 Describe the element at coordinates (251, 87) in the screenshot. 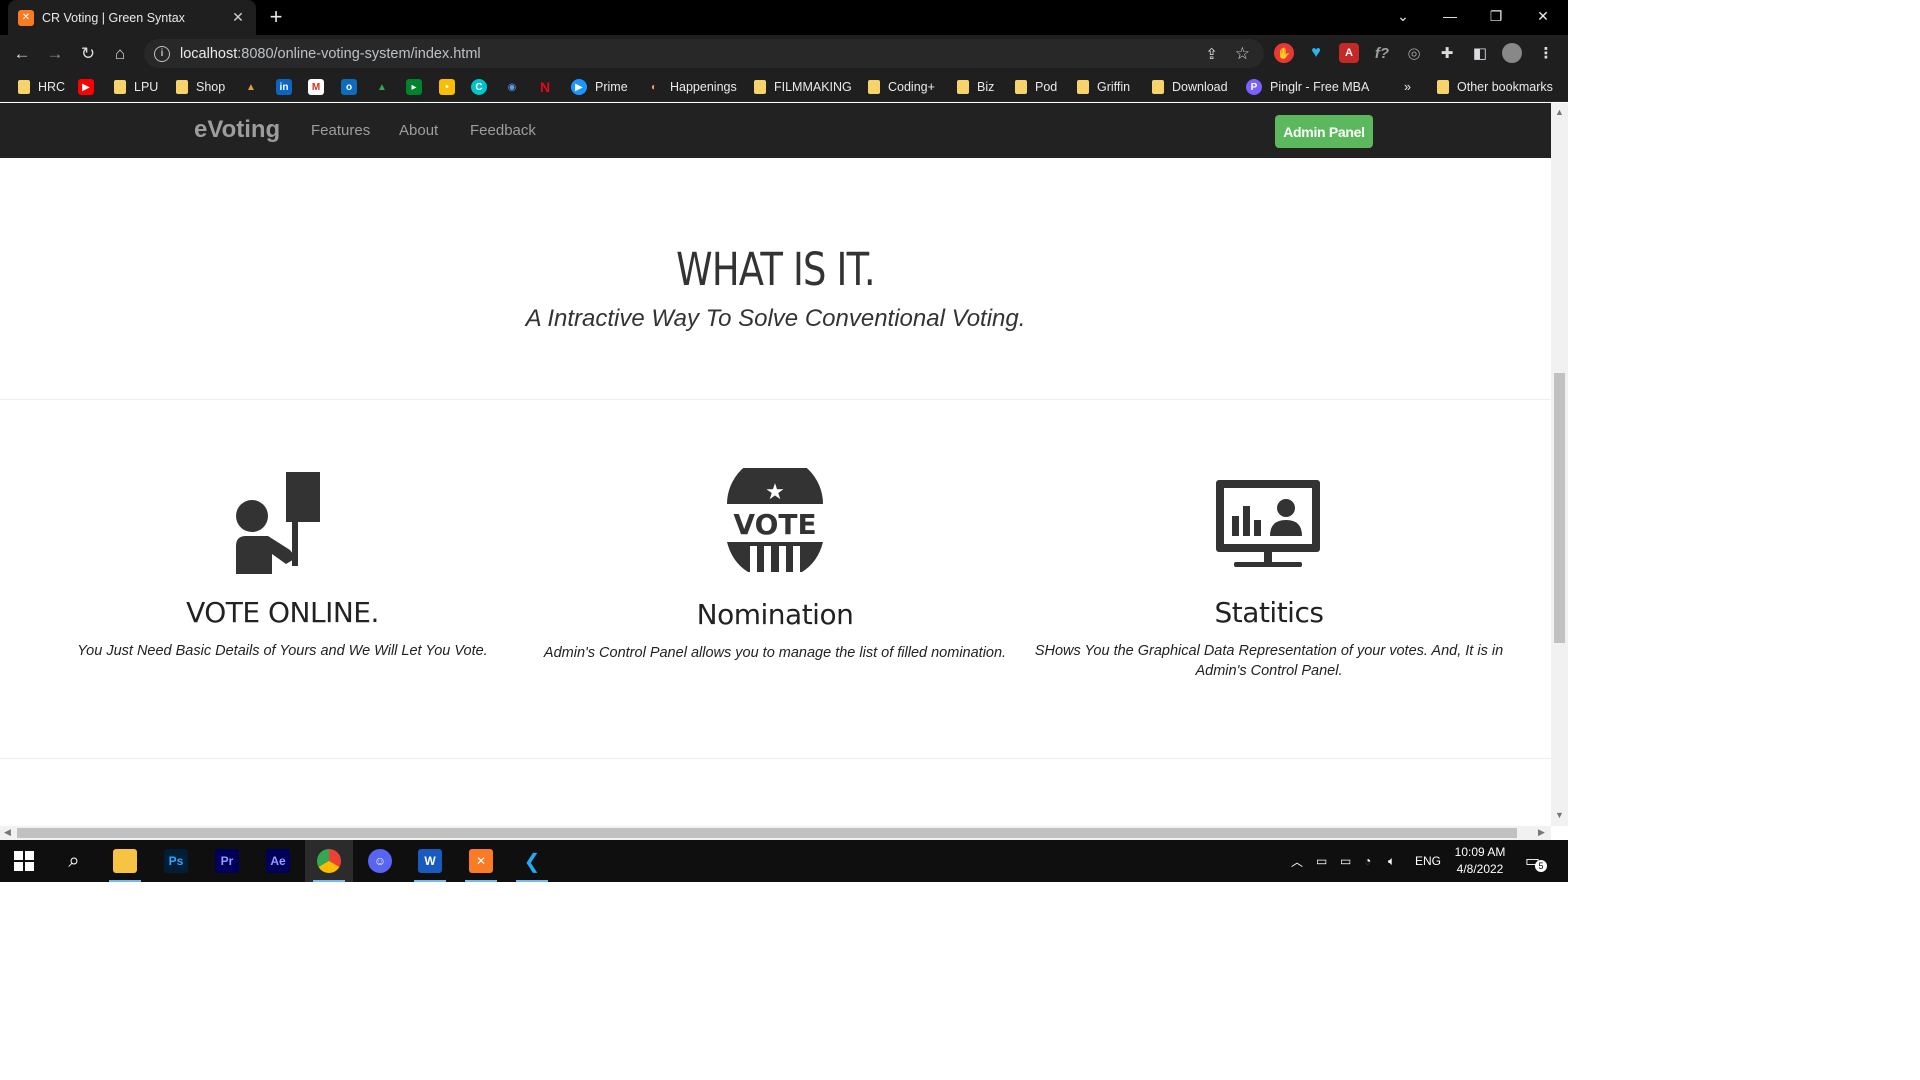

I see `triangle-icon: ▲` at that location.